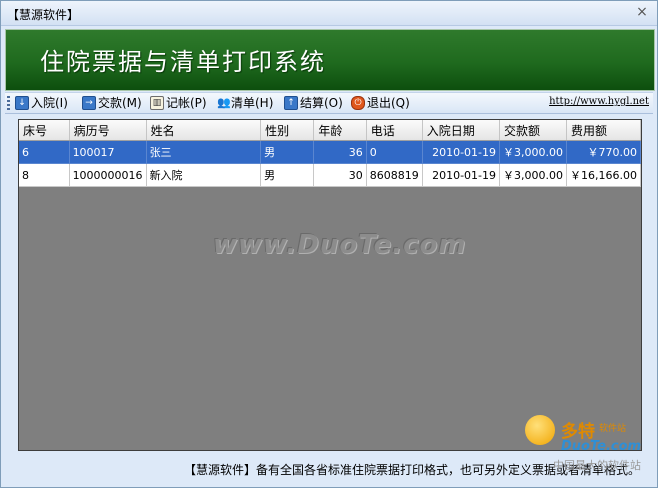  Describe the element at coordinates (291, 103) in the screenshot. I see `settle-icon: ↑` at that location.